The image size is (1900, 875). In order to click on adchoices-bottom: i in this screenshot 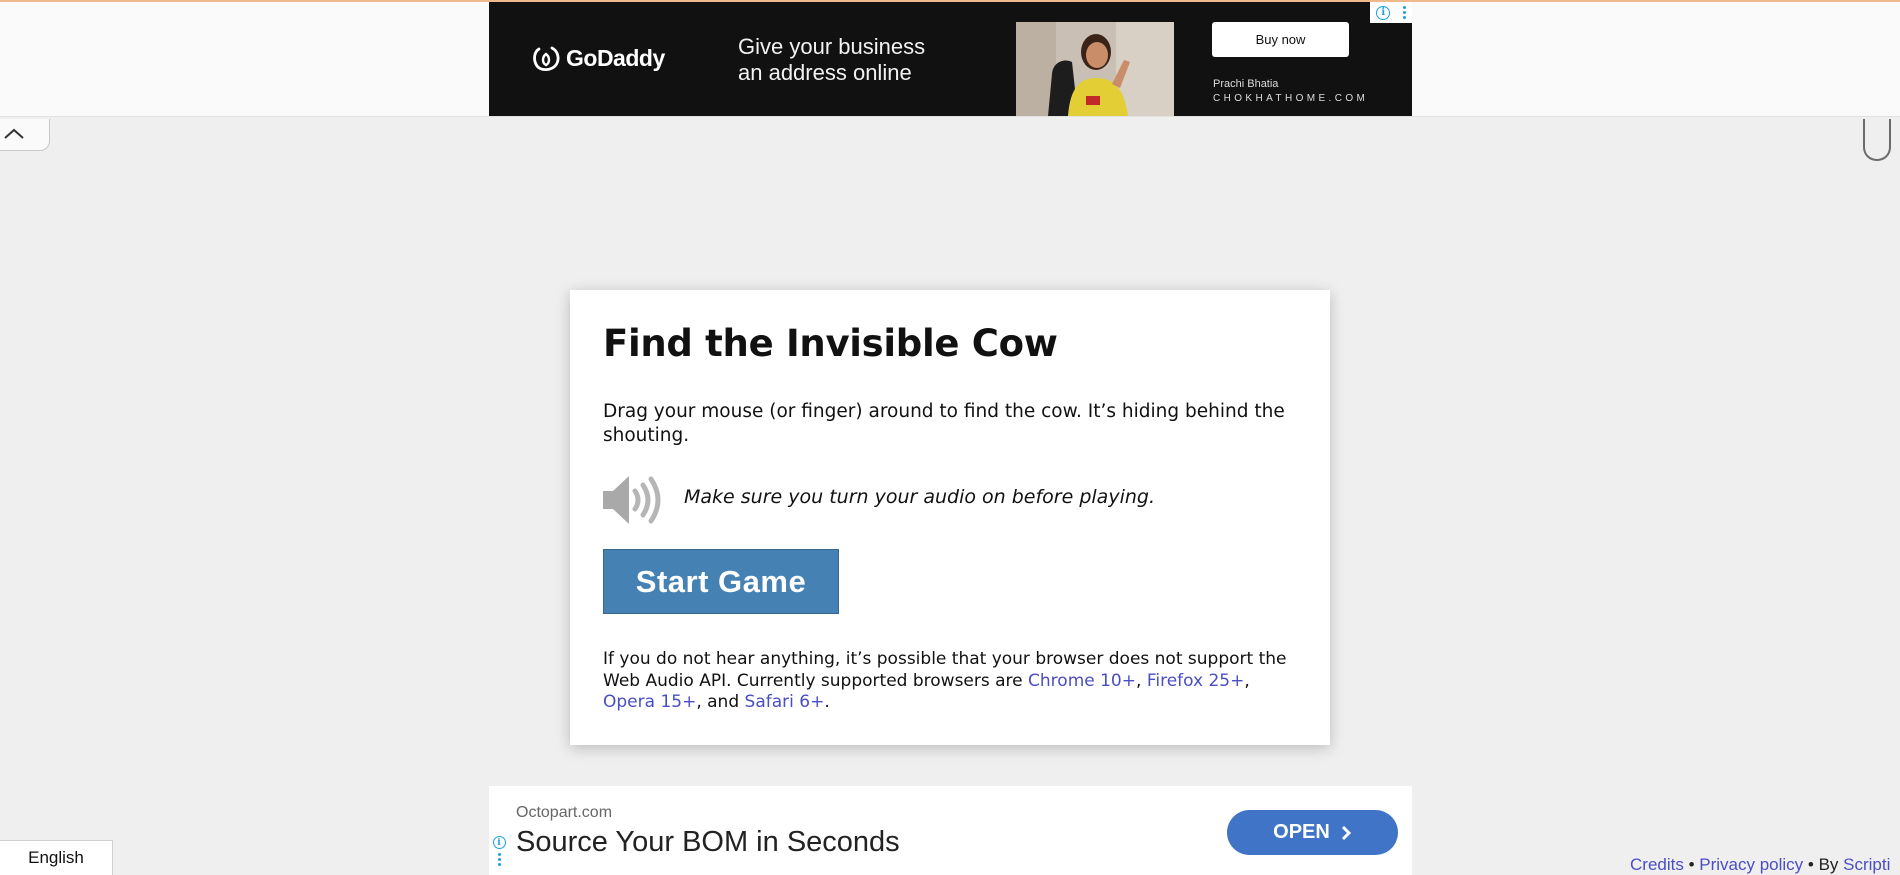, I will do `click(499, 855)`.